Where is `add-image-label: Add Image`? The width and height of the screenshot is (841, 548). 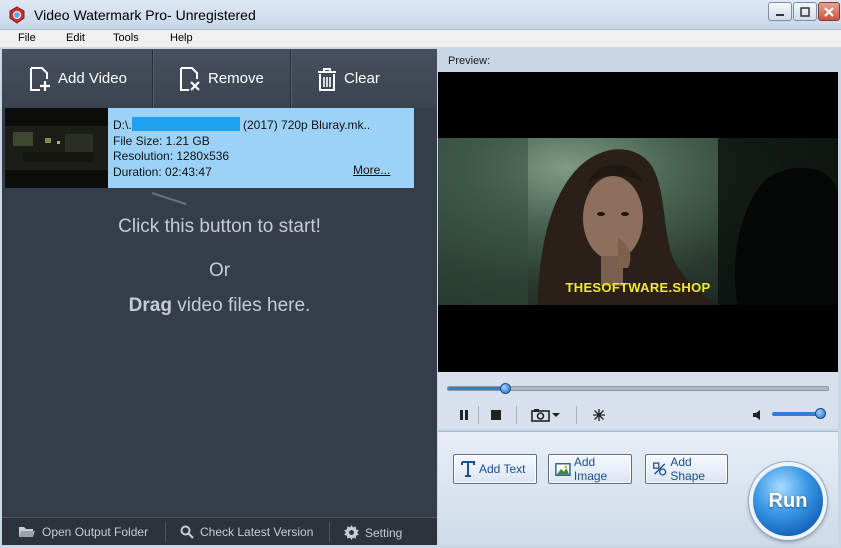 add-image-label: Add Image is located at coordinates (590, 469).